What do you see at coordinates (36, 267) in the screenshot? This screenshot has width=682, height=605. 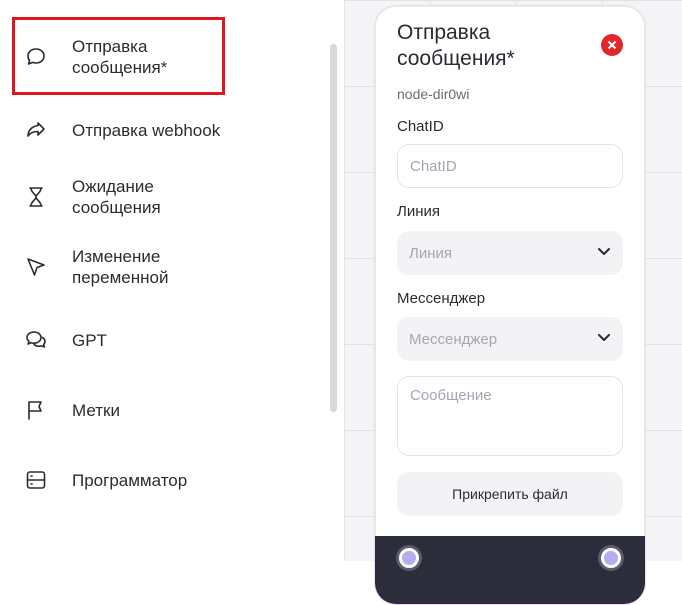 I see `cursor-arrow-icon` at bounding box center [36, 267].